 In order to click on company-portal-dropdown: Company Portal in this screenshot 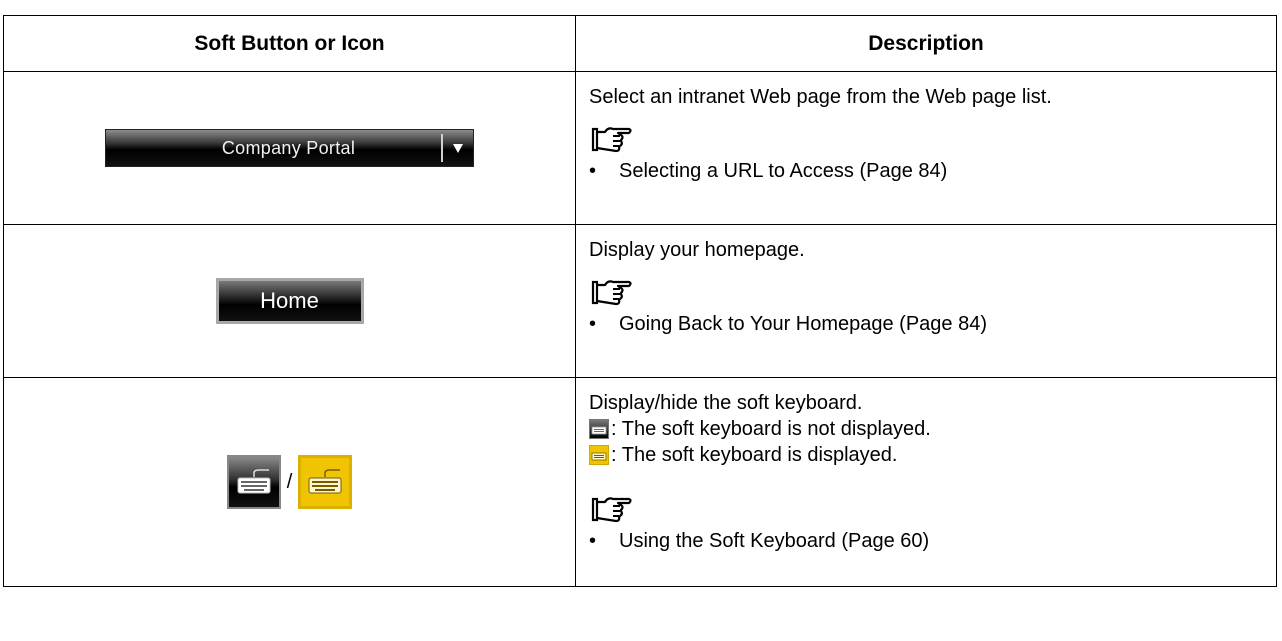, I will do `click(289, 148)`.